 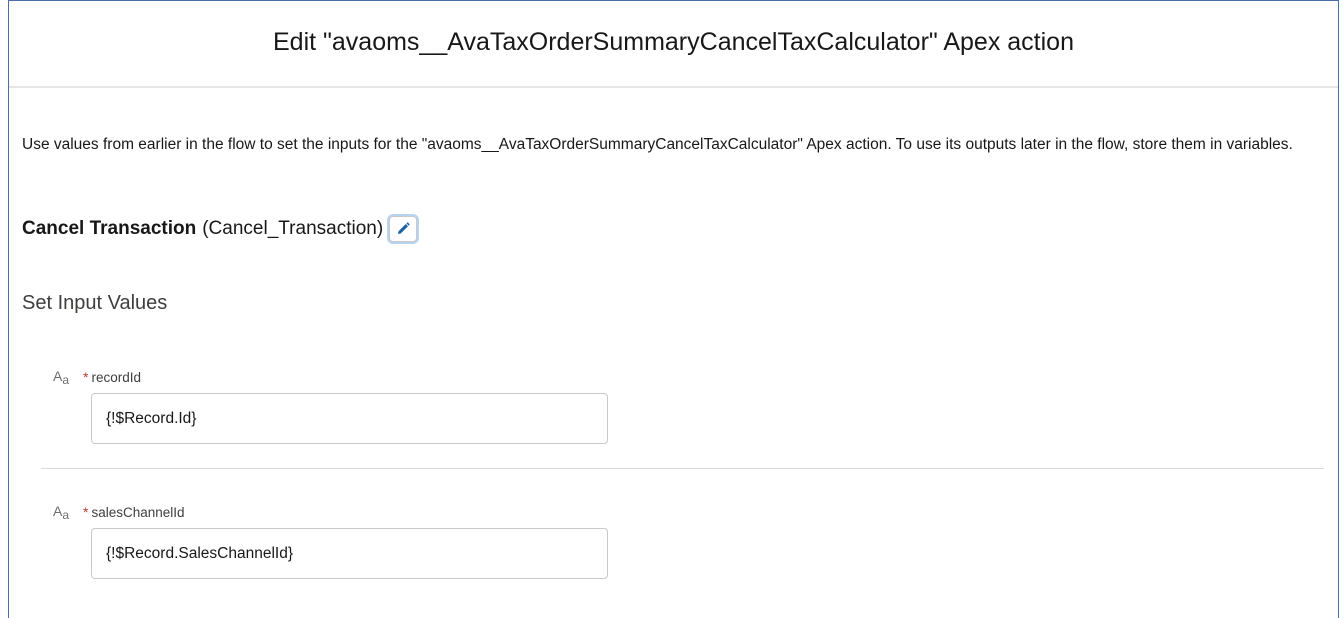 I want to click on sales-channel-id-input, so click(x=349, y=553).